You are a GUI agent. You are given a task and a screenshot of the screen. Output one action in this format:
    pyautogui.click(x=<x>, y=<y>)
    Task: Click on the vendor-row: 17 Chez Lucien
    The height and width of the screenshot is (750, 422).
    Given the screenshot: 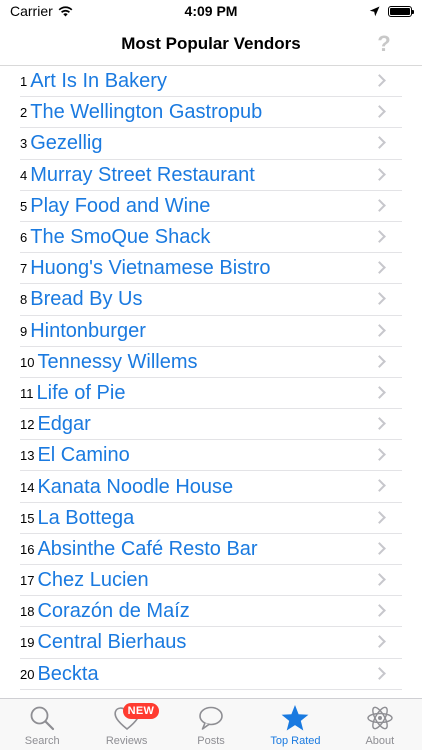 What is the action you would take?
    pyautogui.click(x=211, y=581)
    